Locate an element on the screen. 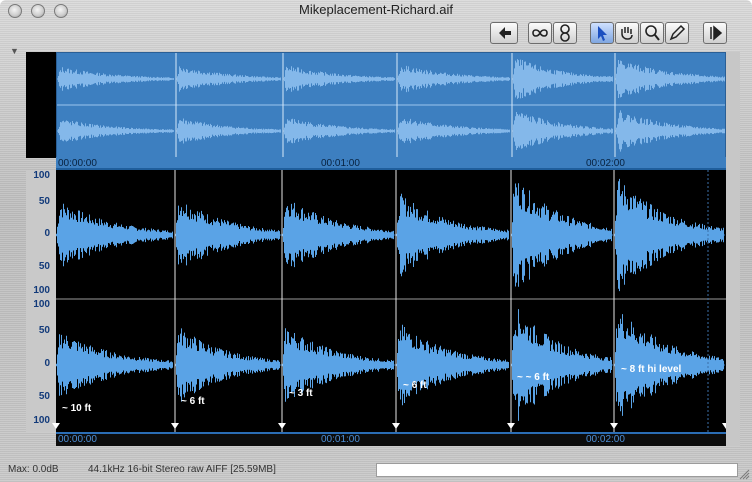 The width and height of the screenshot is (752, 482). zoom-icon is located at coordinates (652, 33).